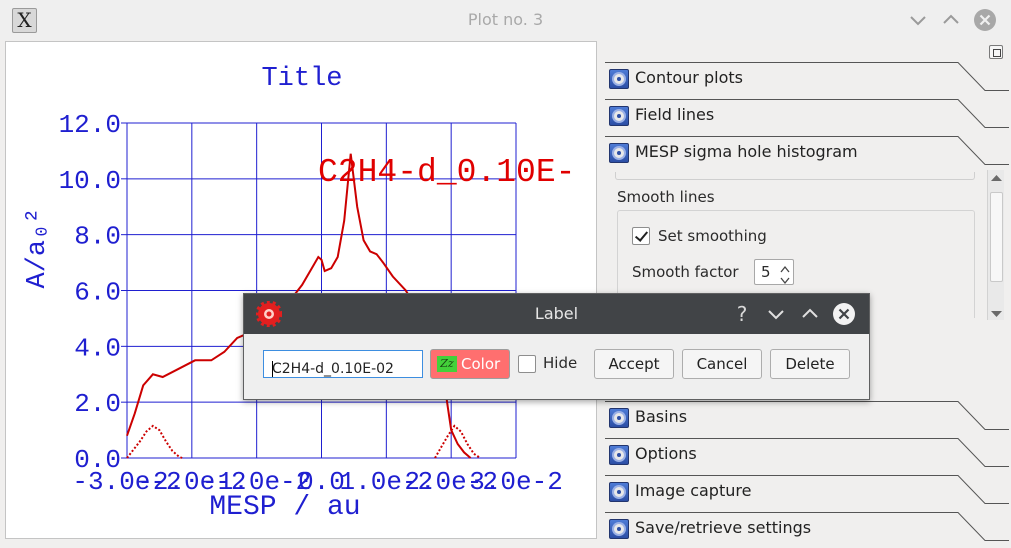 This screenshot has height=548, width=1011. What do you see at coordinates (712, 236) in the screenshot?
I see `set-smoothing-label: Set smoothing` at bounding box center [712, 236].